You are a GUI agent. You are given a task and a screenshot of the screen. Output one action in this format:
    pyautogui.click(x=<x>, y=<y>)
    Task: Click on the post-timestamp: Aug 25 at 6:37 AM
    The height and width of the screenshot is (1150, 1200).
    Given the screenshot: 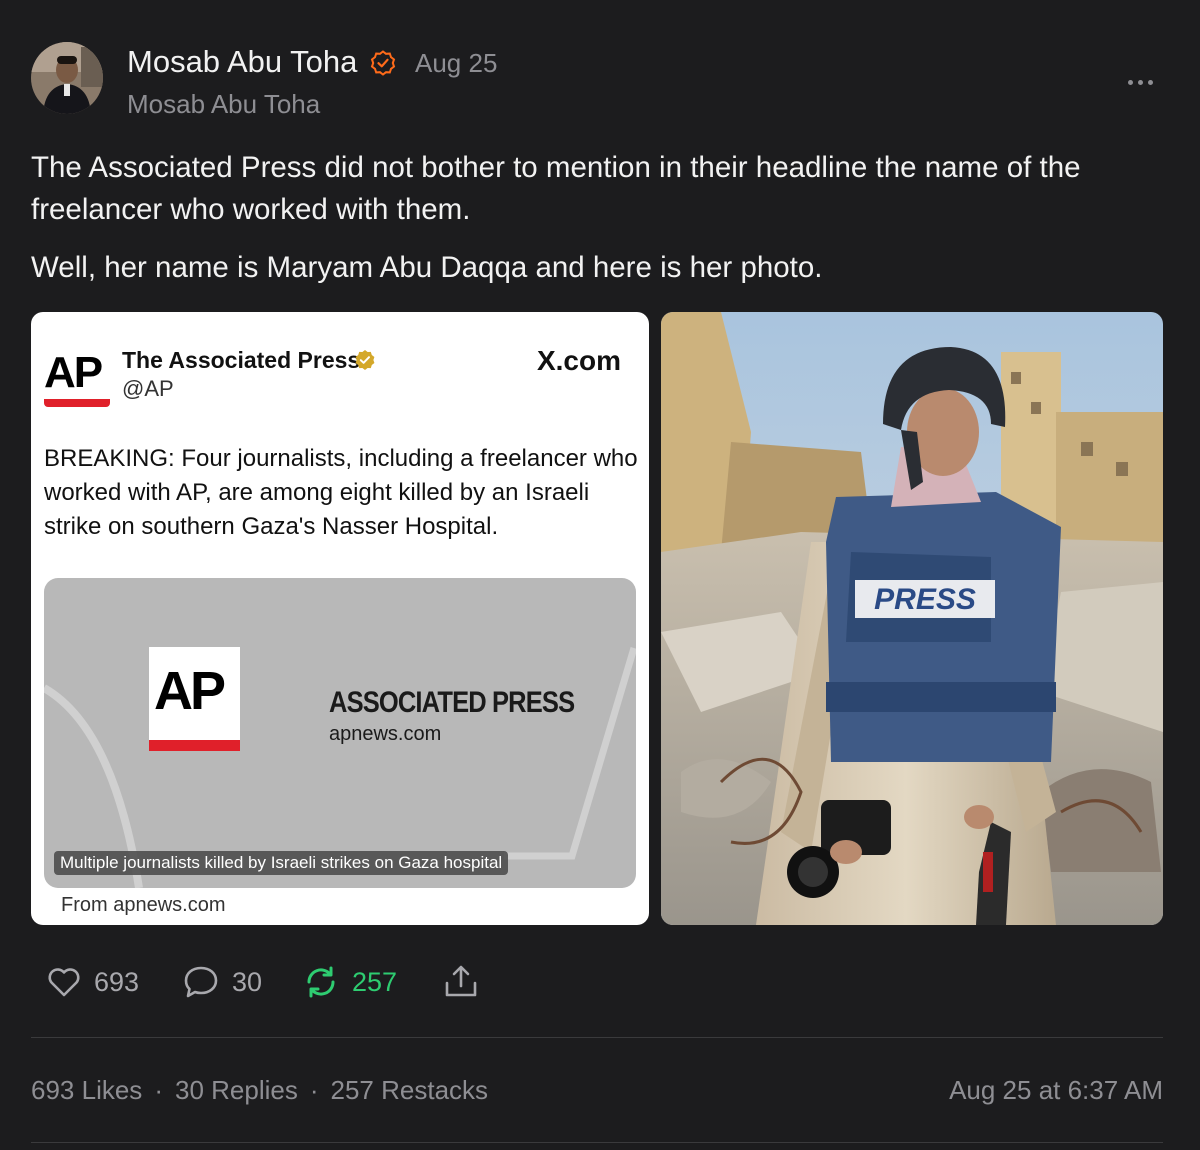 What is the action you would take?
    pyautogui.click(x=1056, y=1090)
    